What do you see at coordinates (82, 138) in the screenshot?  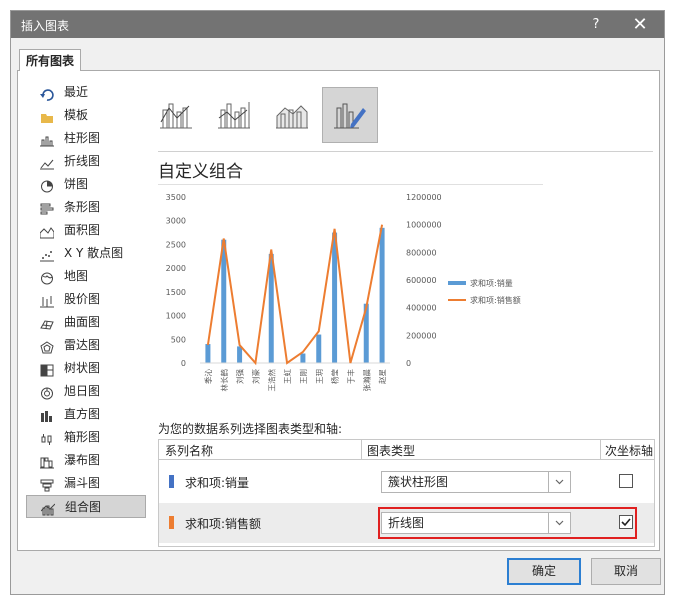 I see `sidebar-item-label: 柱形图` at bounding box center [82, 138].